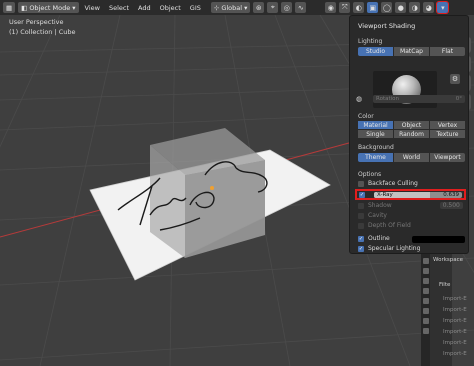 The height and width of the screenshot is (366, 474). What do you see at coordinates (380, 205) in the screenshot?
I see `shadow-label: Shadow` at bounding box center [380, 205].